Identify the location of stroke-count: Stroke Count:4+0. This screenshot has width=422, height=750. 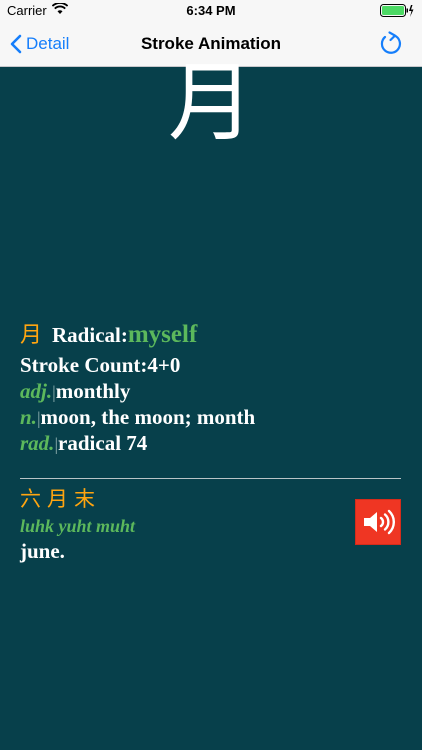
(100, 365).